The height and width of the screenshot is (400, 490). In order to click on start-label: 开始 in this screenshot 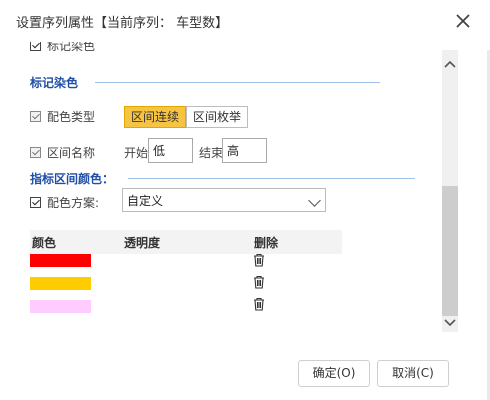, I will do `click(136, 153)`.